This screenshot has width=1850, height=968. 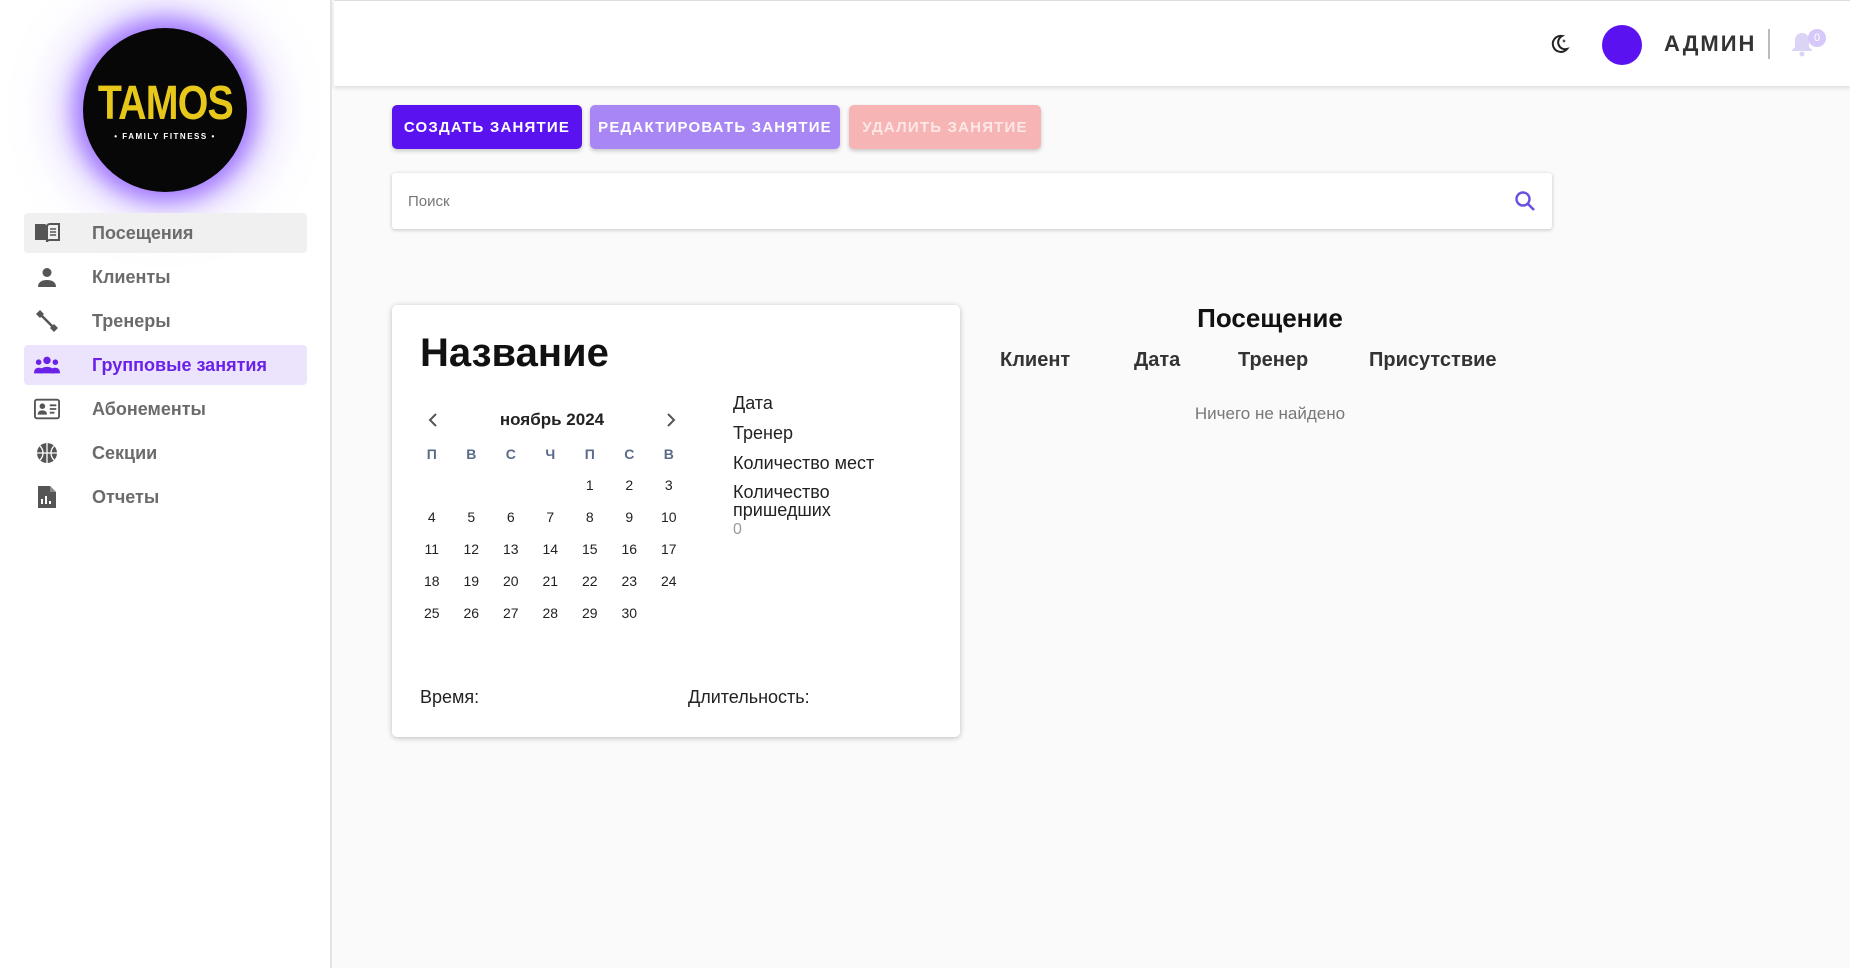 I want to click on report-icon, so click(x=47, y=497).